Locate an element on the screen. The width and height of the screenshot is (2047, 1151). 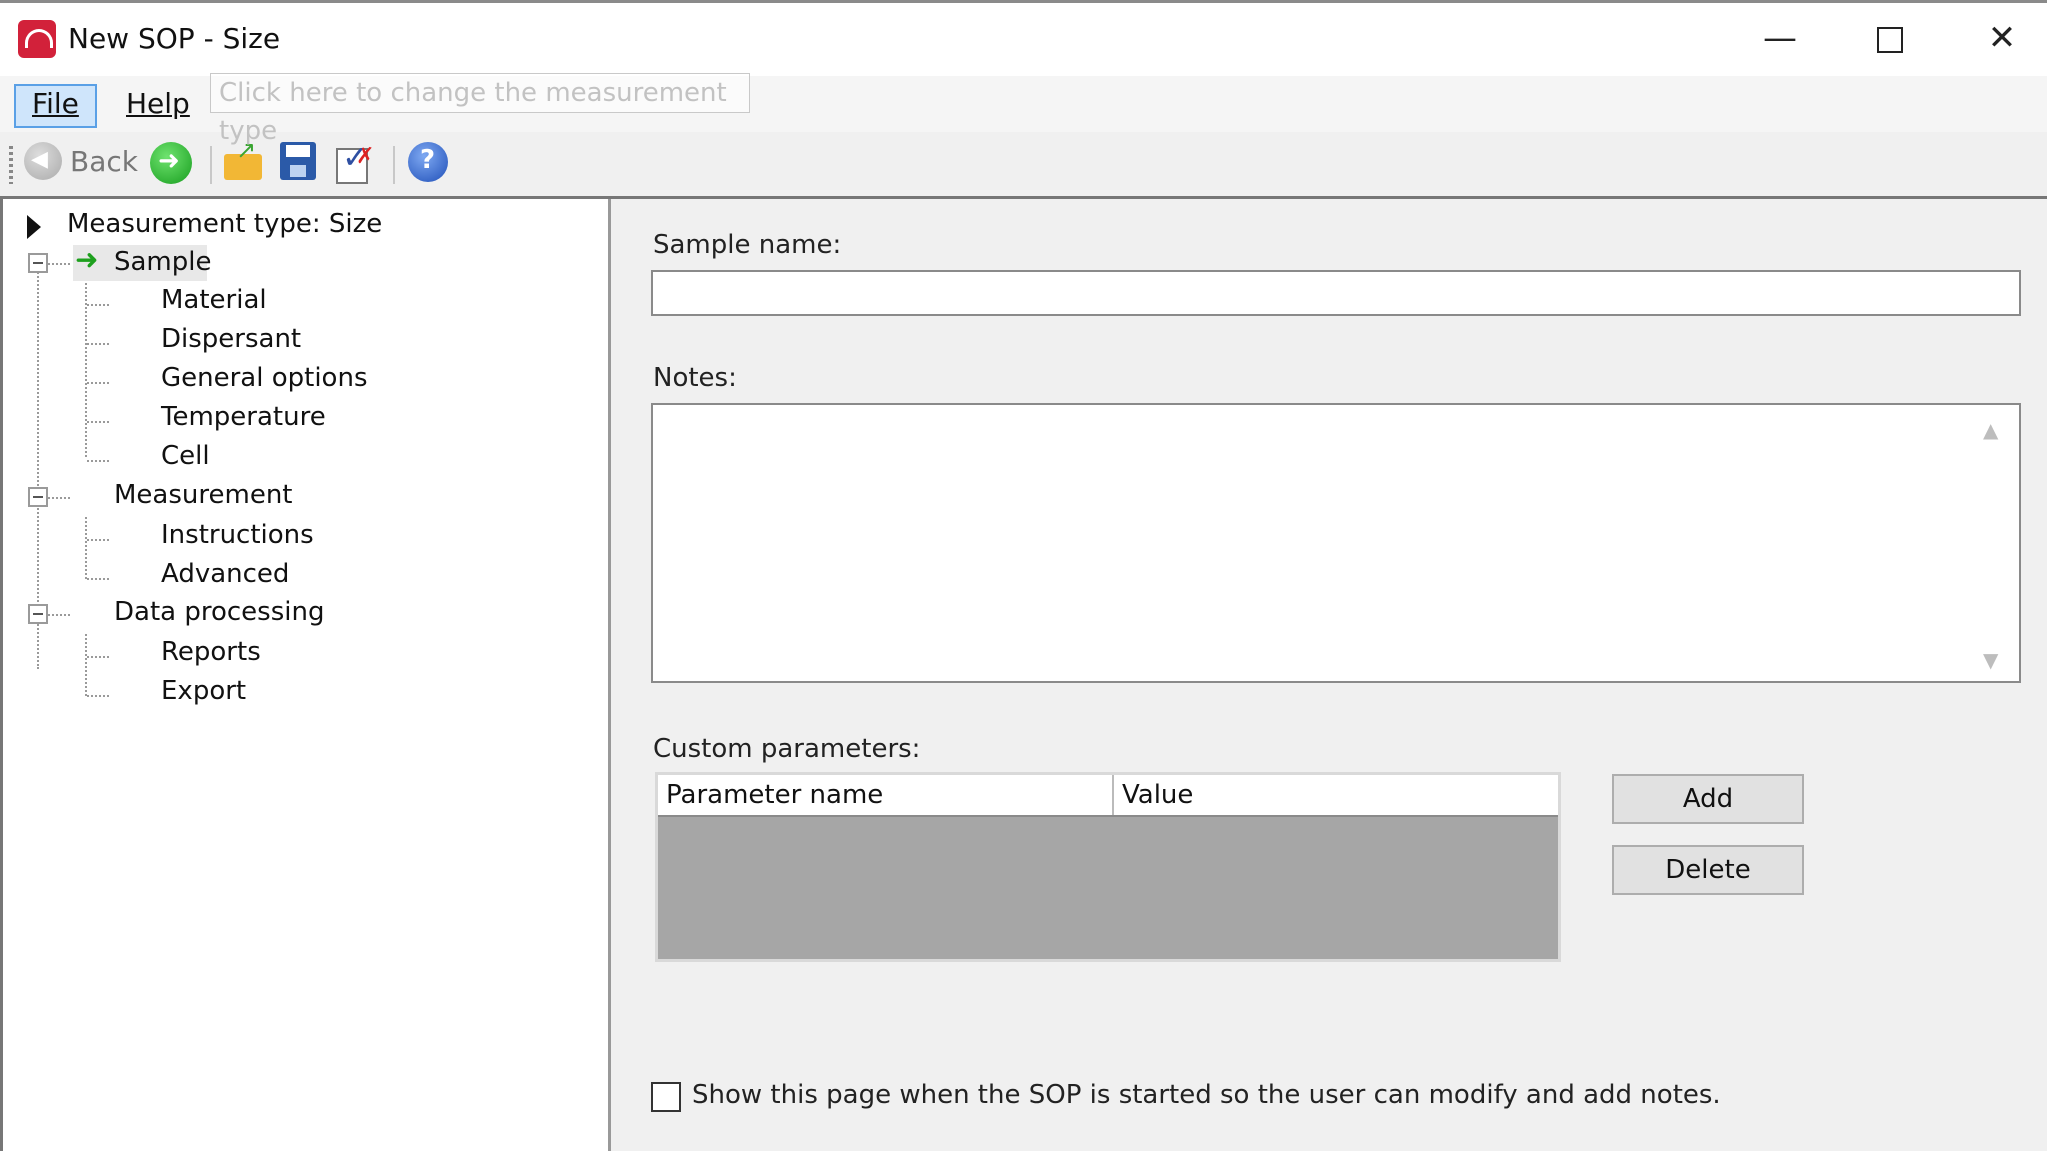
window-title: New SOP - Size is located at coordinates (174, 38).